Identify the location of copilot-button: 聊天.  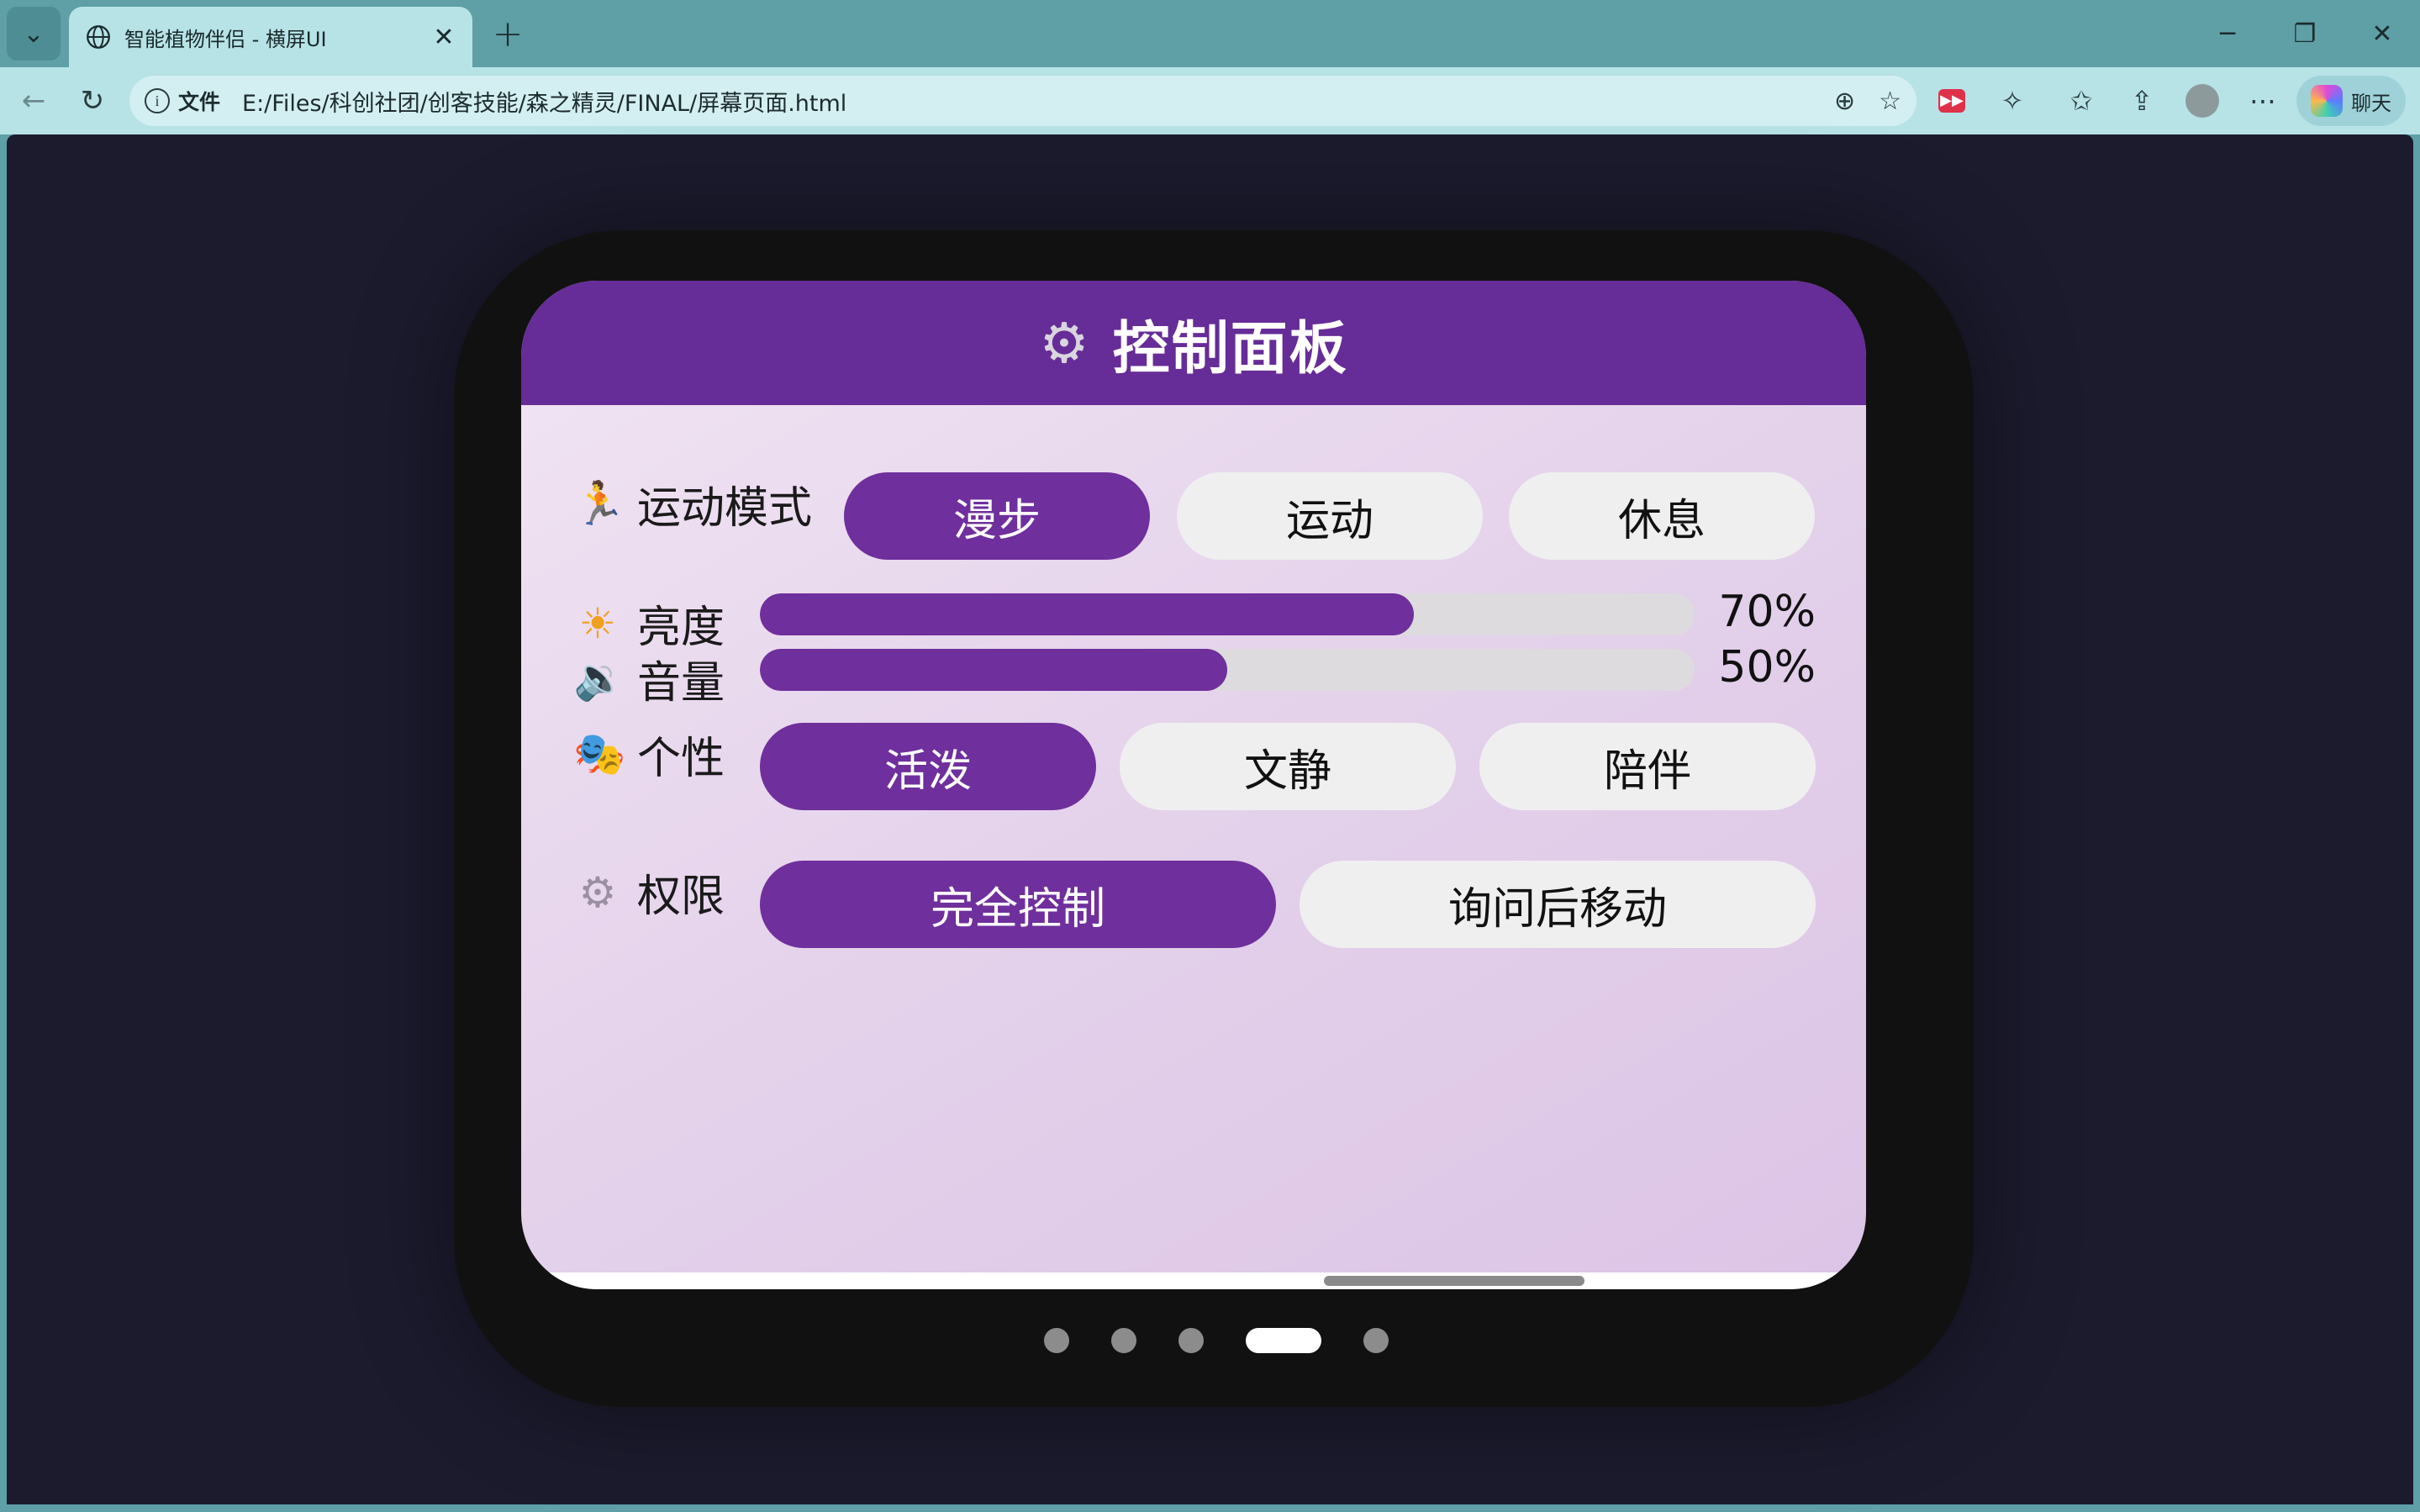
(2351, 101).